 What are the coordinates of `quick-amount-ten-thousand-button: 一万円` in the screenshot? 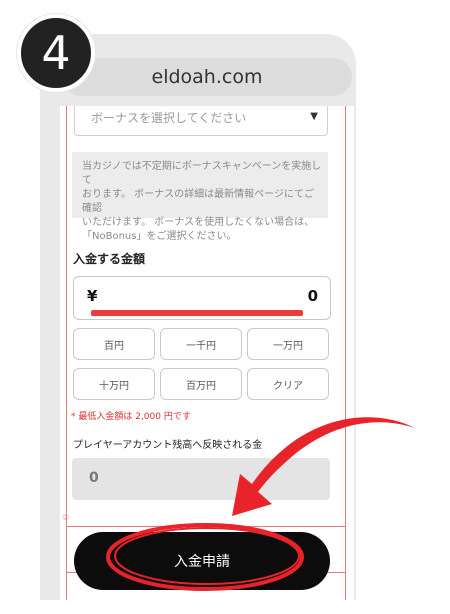 It's located at (288, 344).